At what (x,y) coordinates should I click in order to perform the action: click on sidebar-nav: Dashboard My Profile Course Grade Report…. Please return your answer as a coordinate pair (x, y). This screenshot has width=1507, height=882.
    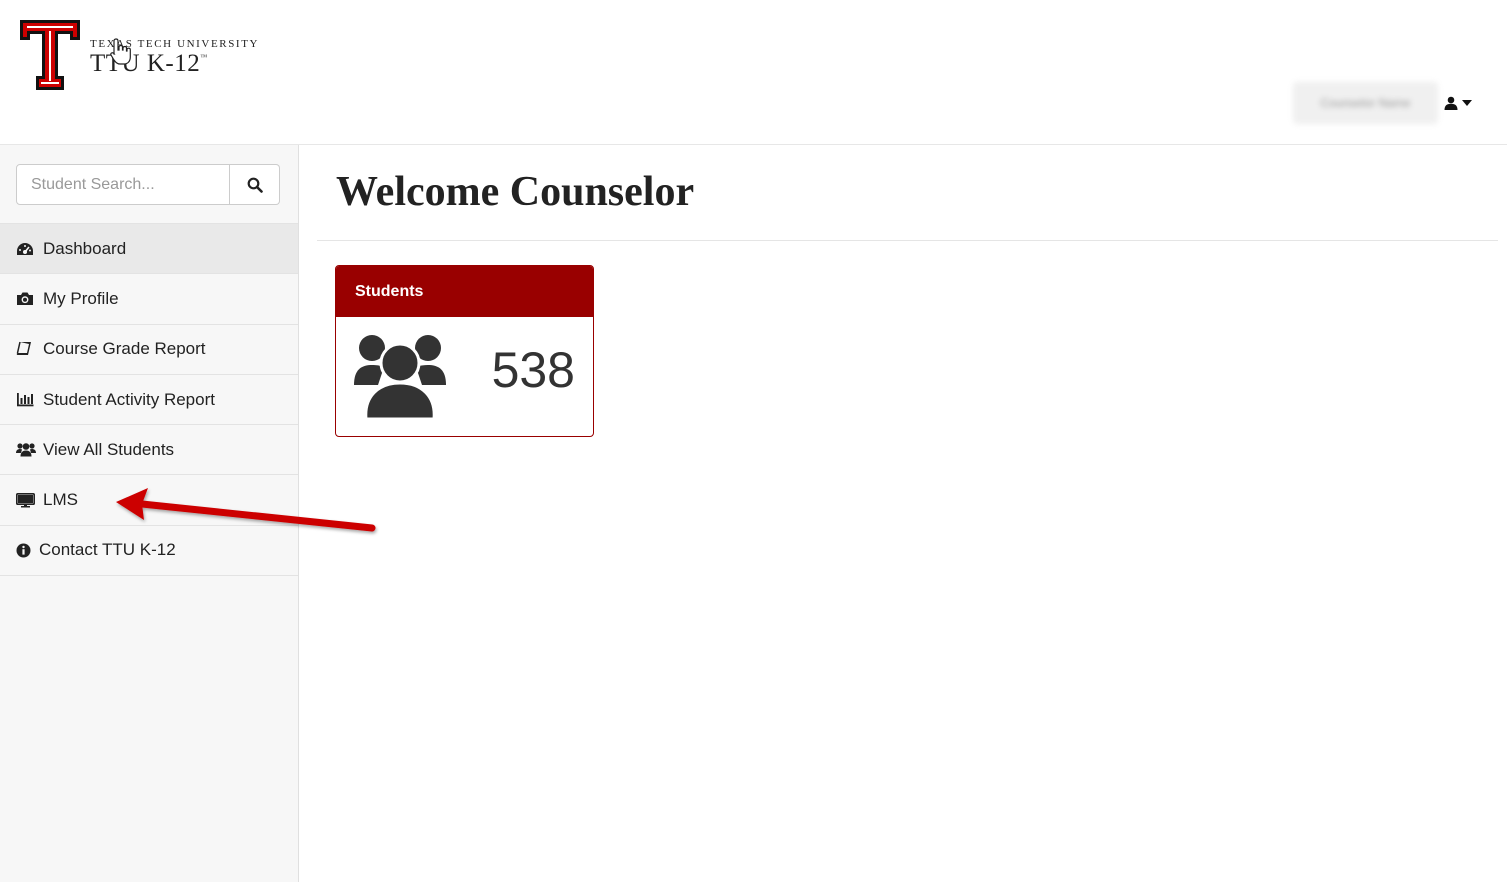
    Looking at the image, I should click on (149, 400).